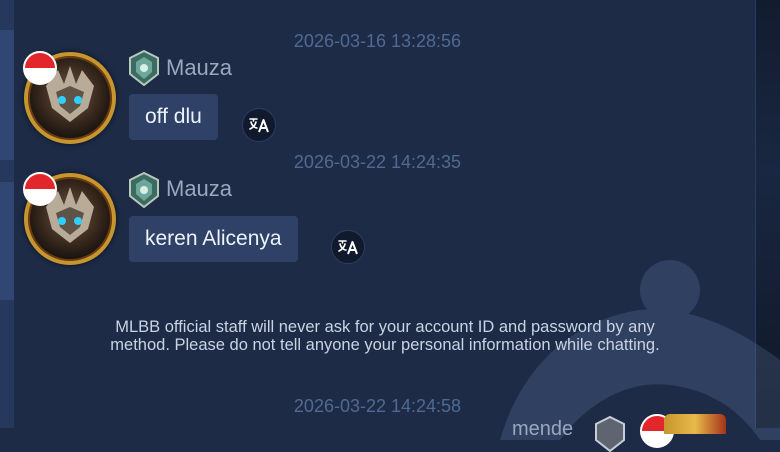 This screenshot has width=780, height=452. Describe the element at coordinates (213, 239) in the screenshot. I see `chat-message-bubble: keren Alicenya` at that location.